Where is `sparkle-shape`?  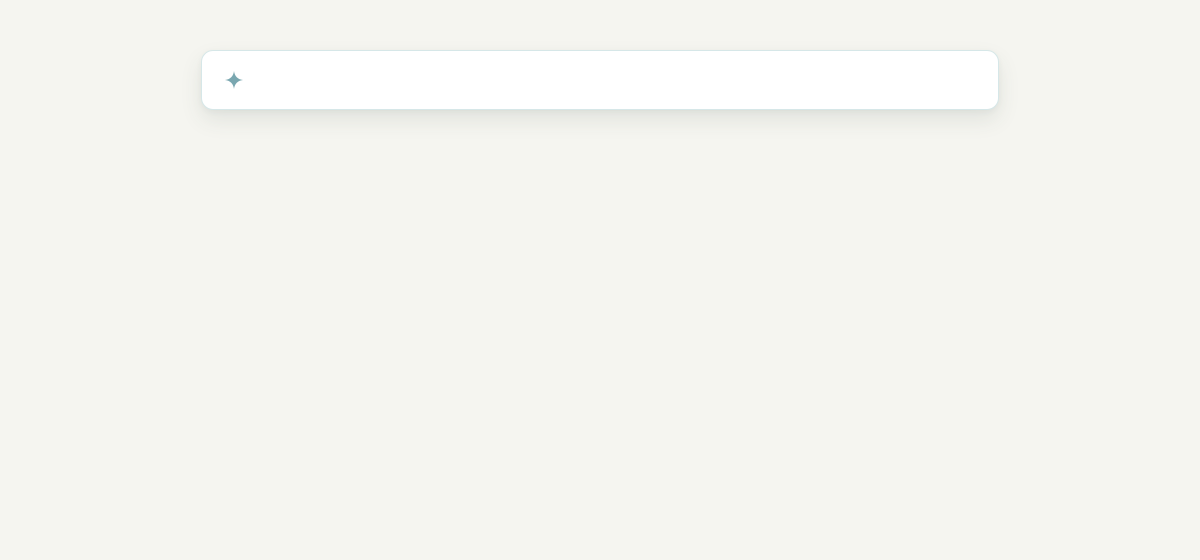 sparkle-shape is located at coordinates (234, 80).